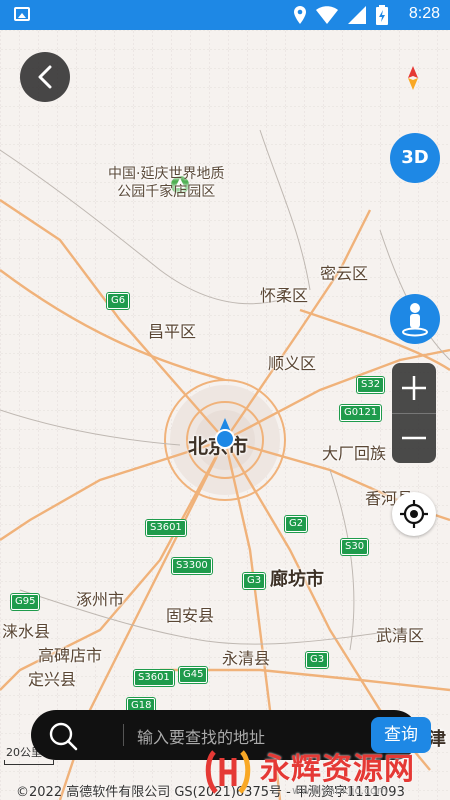  What do you see at coordinates (123, 735) in the screenshot?
I see `search-divider` at bounding box center [123, 735].